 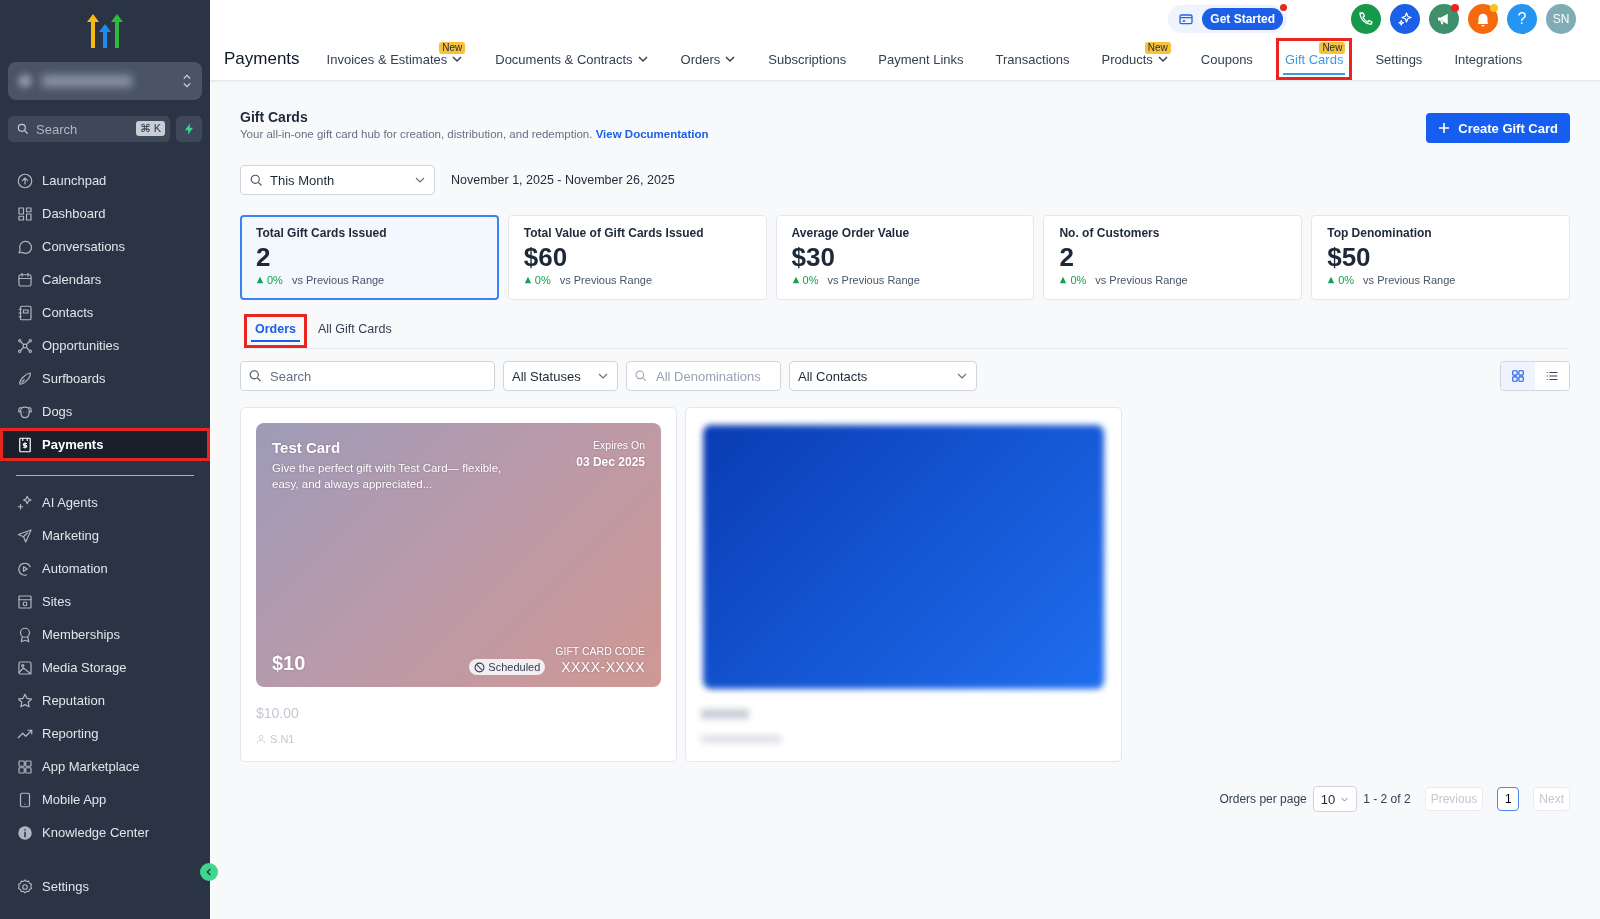 I want to click on ban-icon, so click(x=480, y=667).